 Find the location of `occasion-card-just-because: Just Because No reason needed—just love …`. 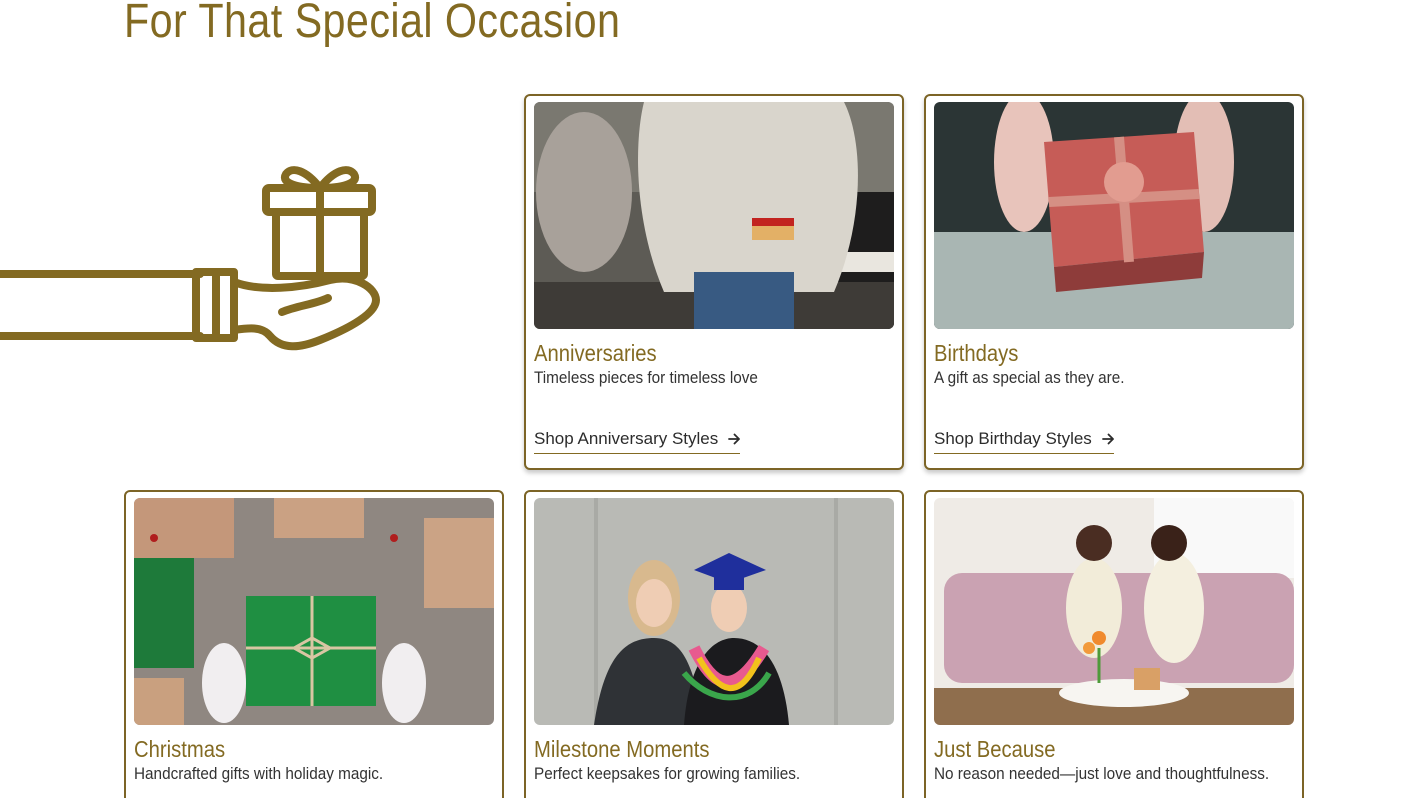

occasion-card-just-because: Just Because No reason needed—just love … is located at coordinates (1114, 644).